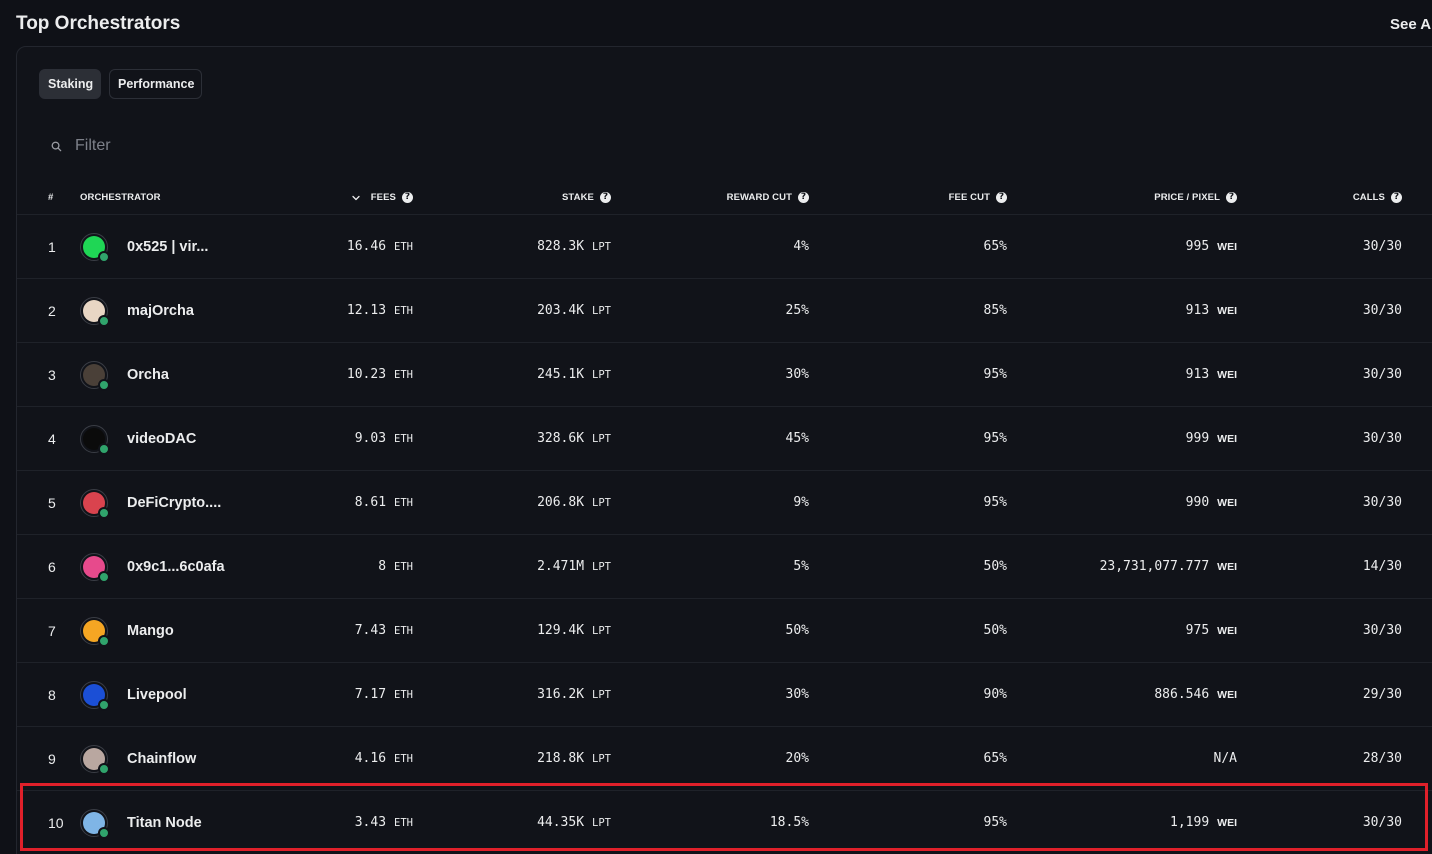 Image resolution: width=1432 pixels, height=854 pixels. What do you see at coordinates (534, 502) in the screenshot?
I see `stake-cell: 206.8K LPT` at bounding box center [534, 502].